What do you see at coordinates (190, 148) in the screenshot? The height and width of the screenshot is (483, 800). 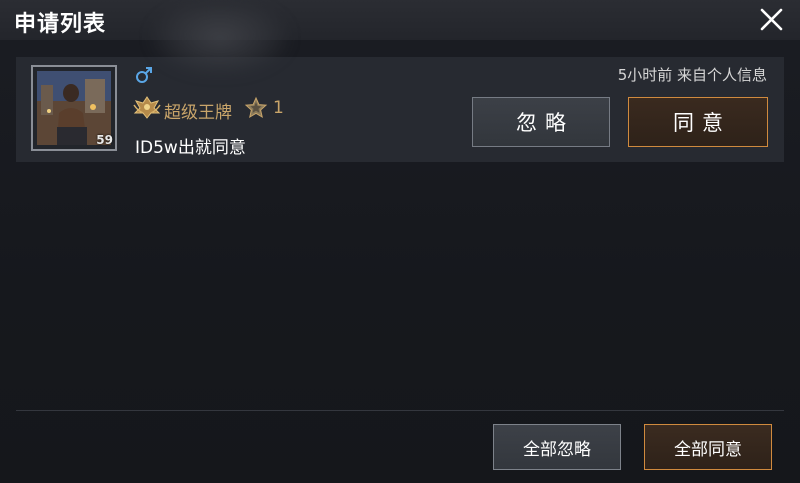 I see `request-message: ID5w出就同意` at bounding box center [190, 148].